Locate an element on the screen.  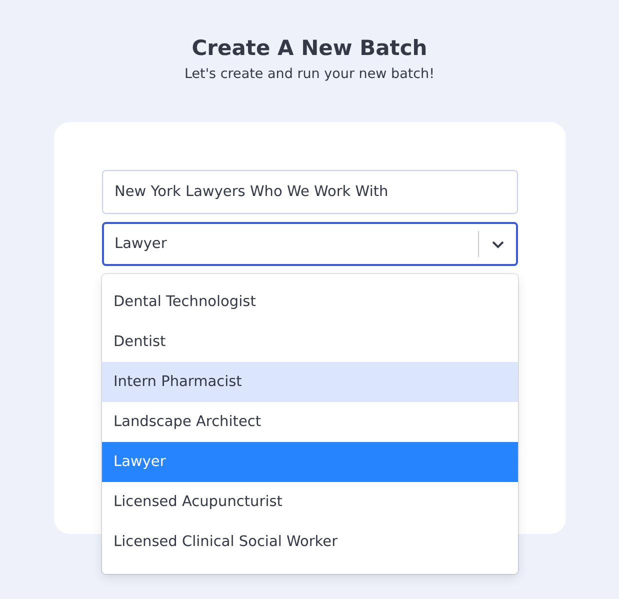
profession-select: Lawyer is located at coordinates (310, 244).